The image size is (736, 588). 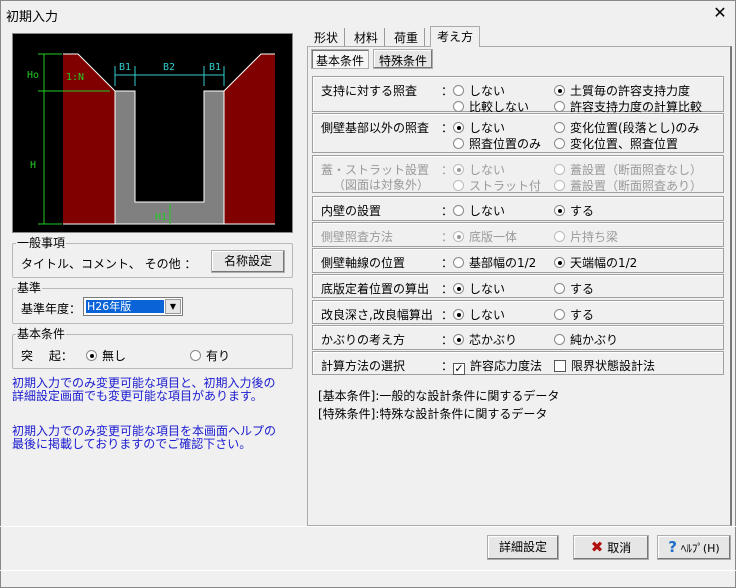 I want to click on standard-year-select: H26年版 ▼, so click(x=133, y=306).